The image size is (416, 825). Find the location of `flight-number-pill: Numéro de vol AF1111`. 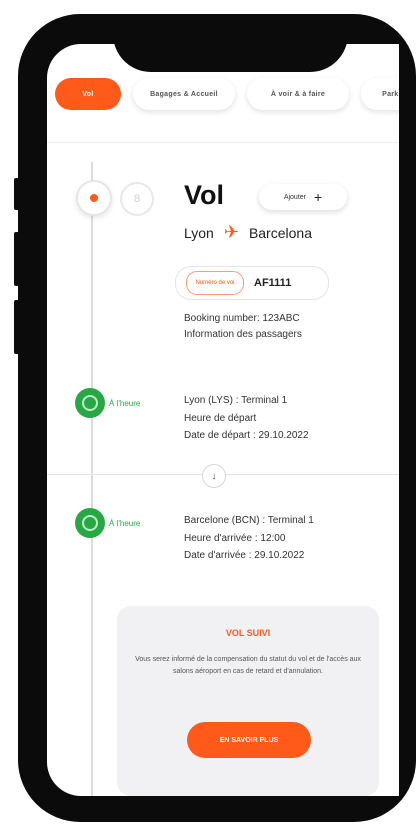

flight-number-pill: Numéro de vol AF1111 is located at coordinates (252, 283).